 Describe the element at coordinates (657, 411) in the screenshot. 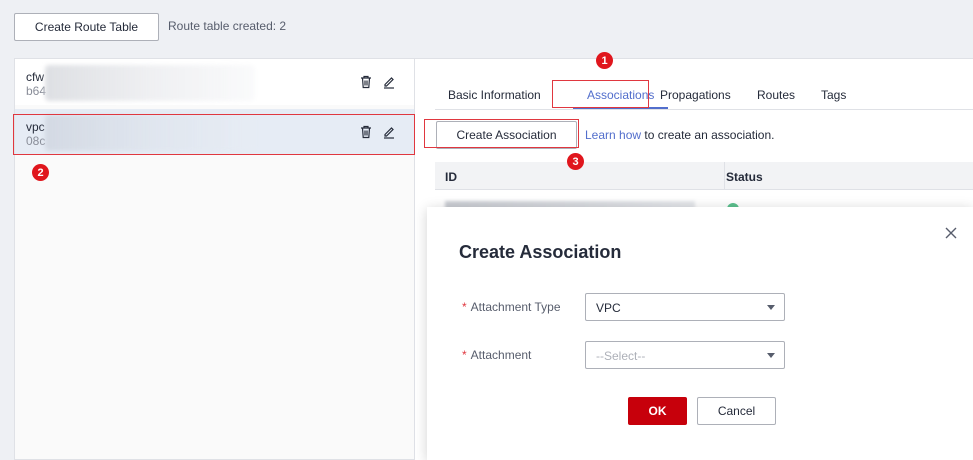

I see `ok-button: OK` at that location.